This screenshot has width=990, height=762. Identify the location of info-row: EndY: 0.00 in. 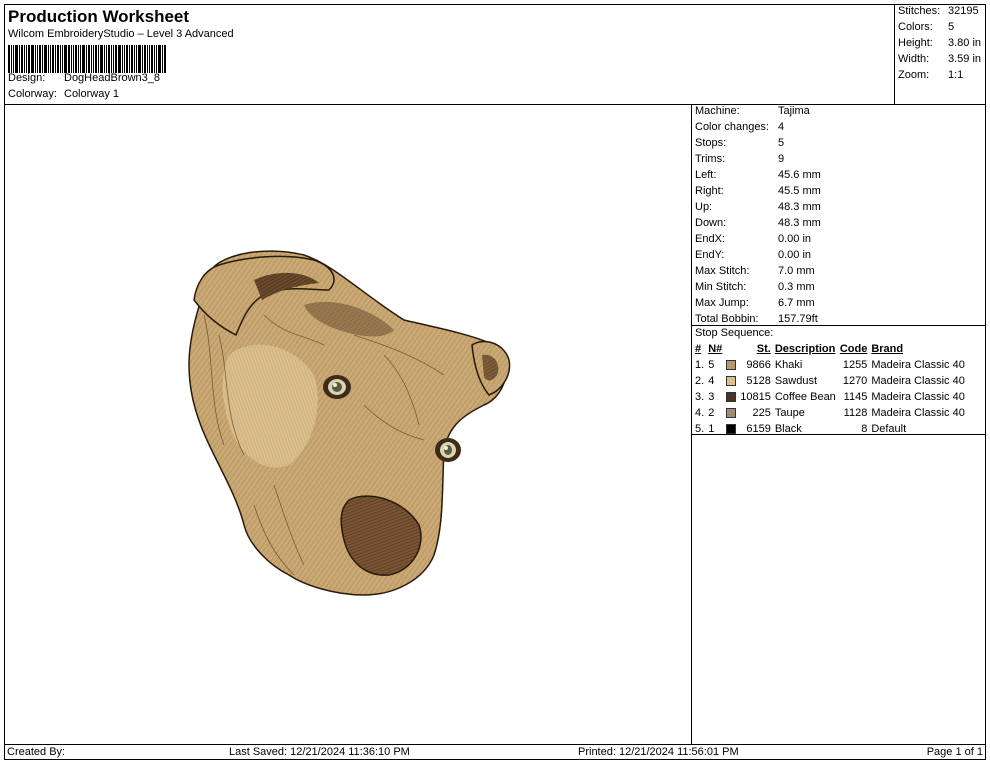
(753, 257).